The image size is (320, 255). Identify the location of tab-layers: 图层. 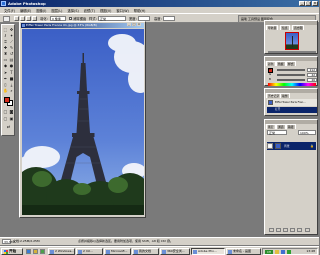
(271, 126).